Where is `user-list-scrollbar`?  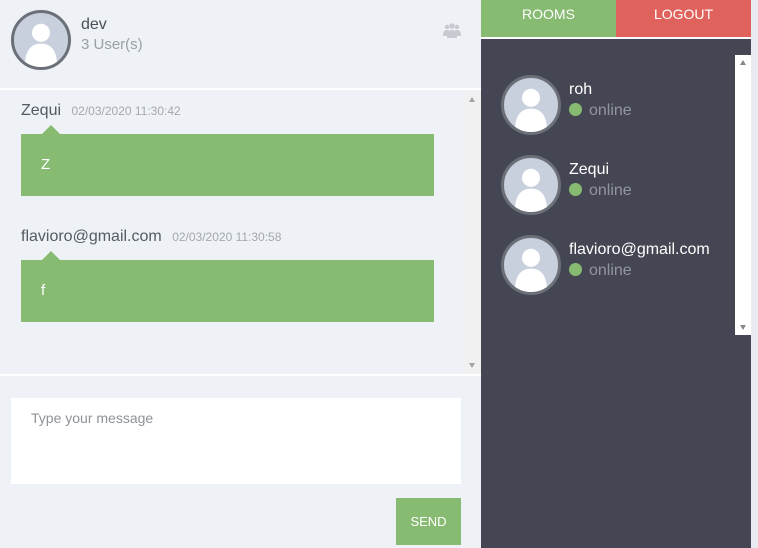
user-list-scrollbar is located at coordinates (743, 195).